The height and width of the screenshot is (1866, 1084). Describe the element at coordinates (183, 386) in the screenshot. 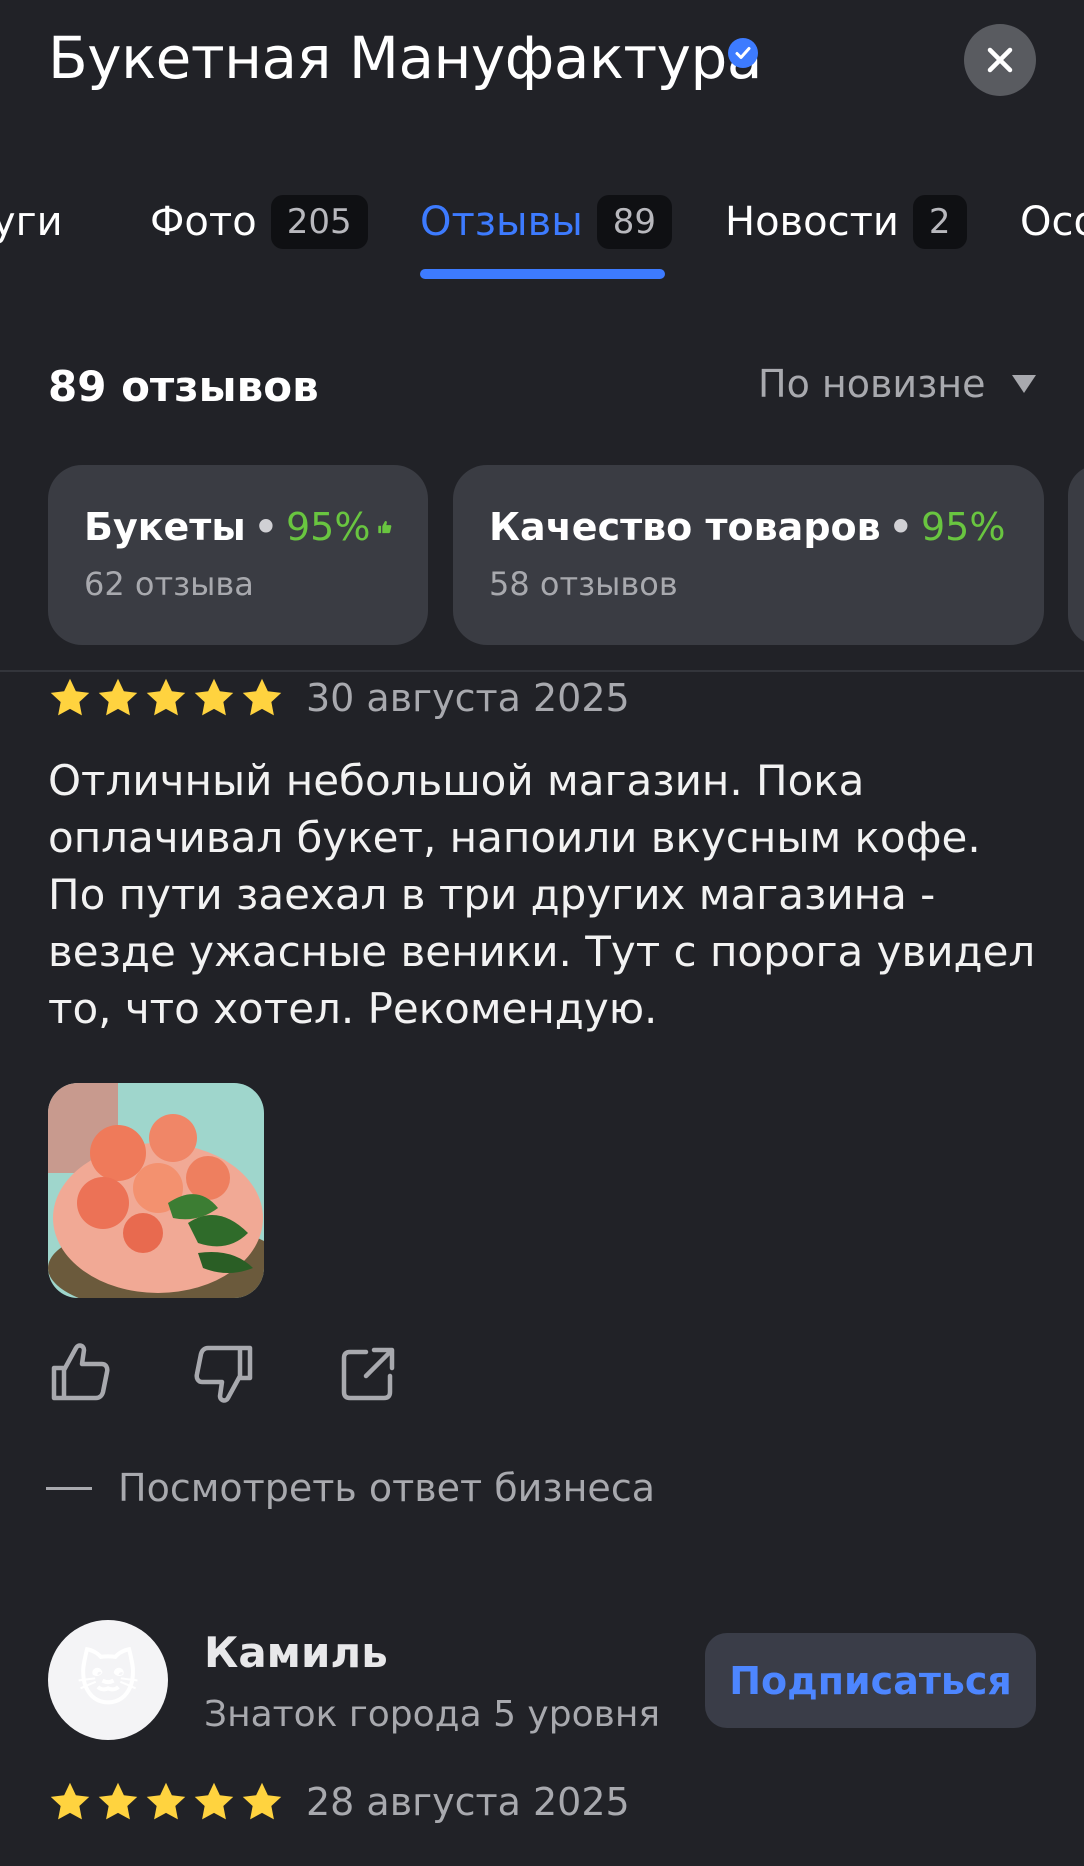

I see `reviews-count: 89 отзывов` at that location.